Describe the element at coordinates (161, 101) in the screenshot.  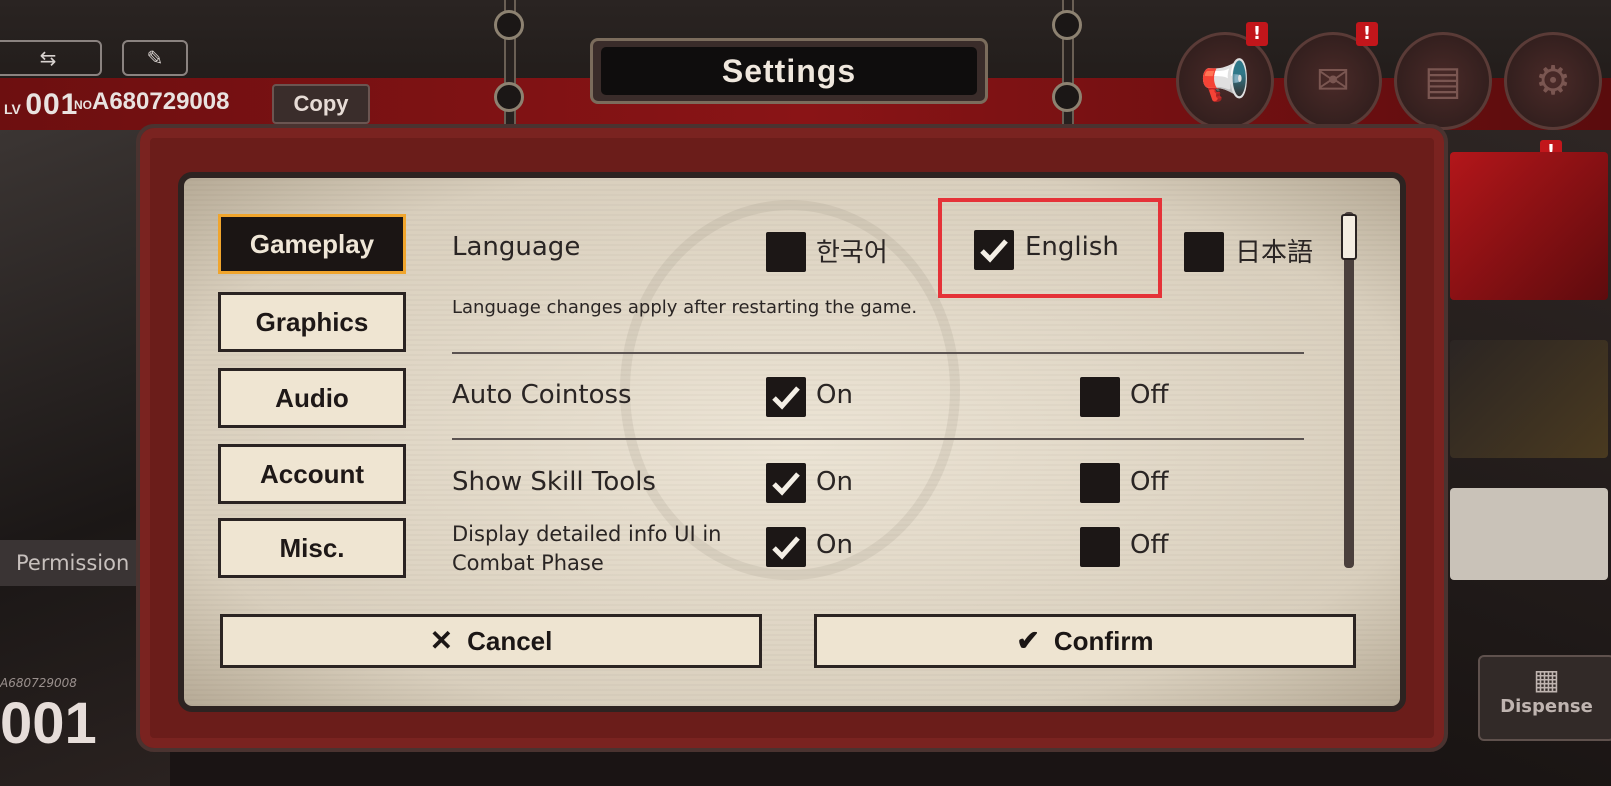
I see `user-id-value: A680729008` at that location.